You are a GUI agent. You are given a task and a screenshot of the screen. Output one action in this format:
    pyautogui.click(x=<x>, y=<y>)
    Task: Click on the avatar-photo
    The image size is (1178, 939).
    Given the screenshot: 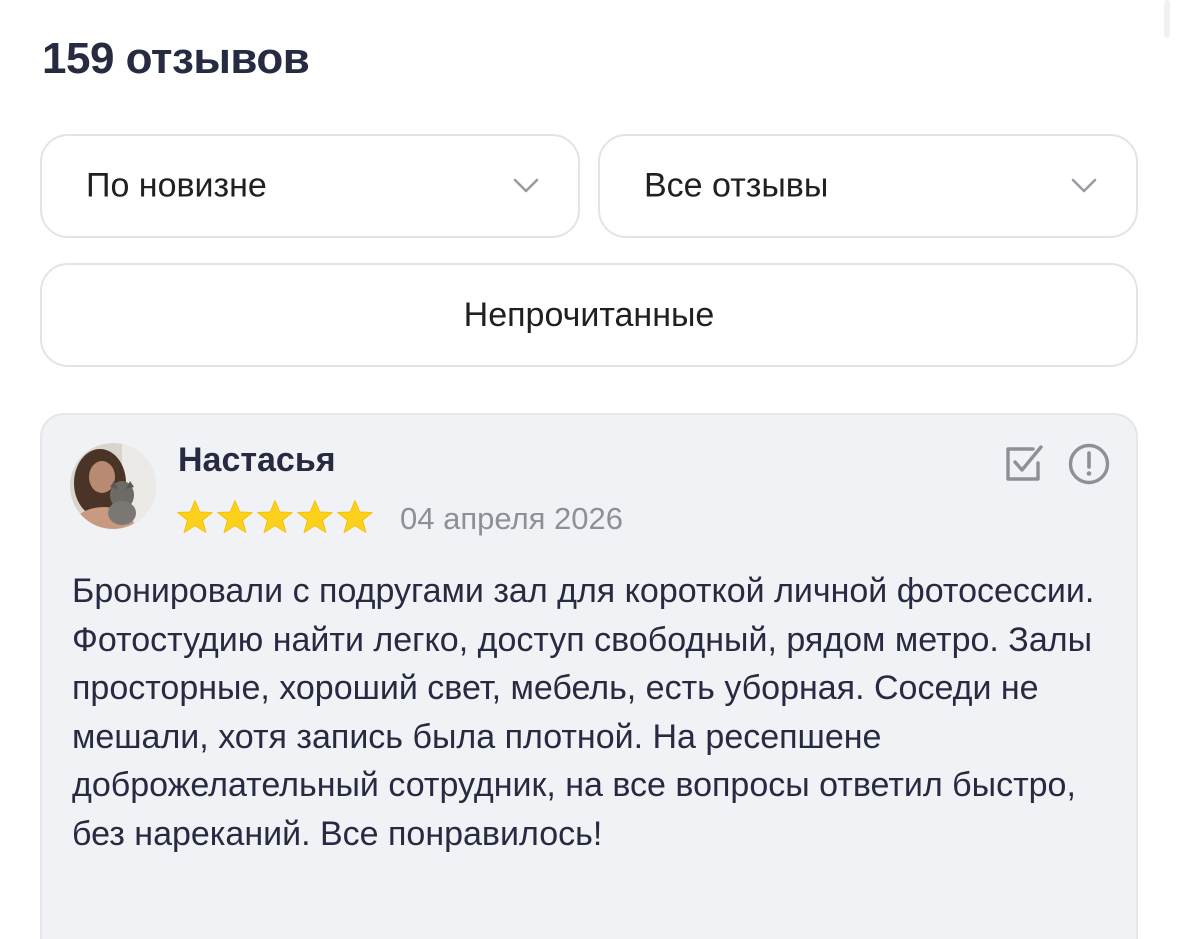 What is the action you would take?
    pyautogui.click(x=113, y=486)
    